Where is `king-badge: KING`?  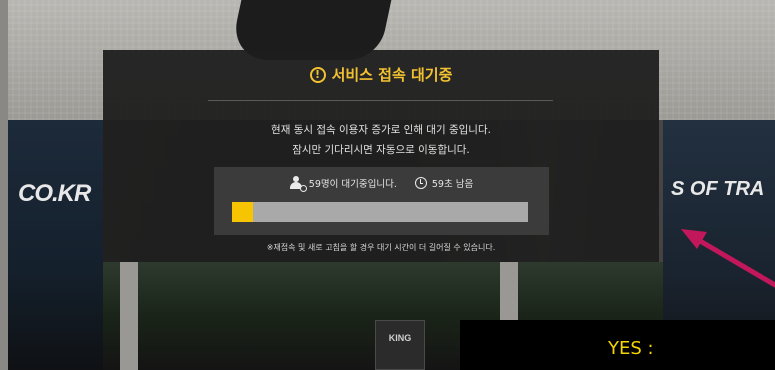 king-badge: KING is located at coordinates (400, 345).